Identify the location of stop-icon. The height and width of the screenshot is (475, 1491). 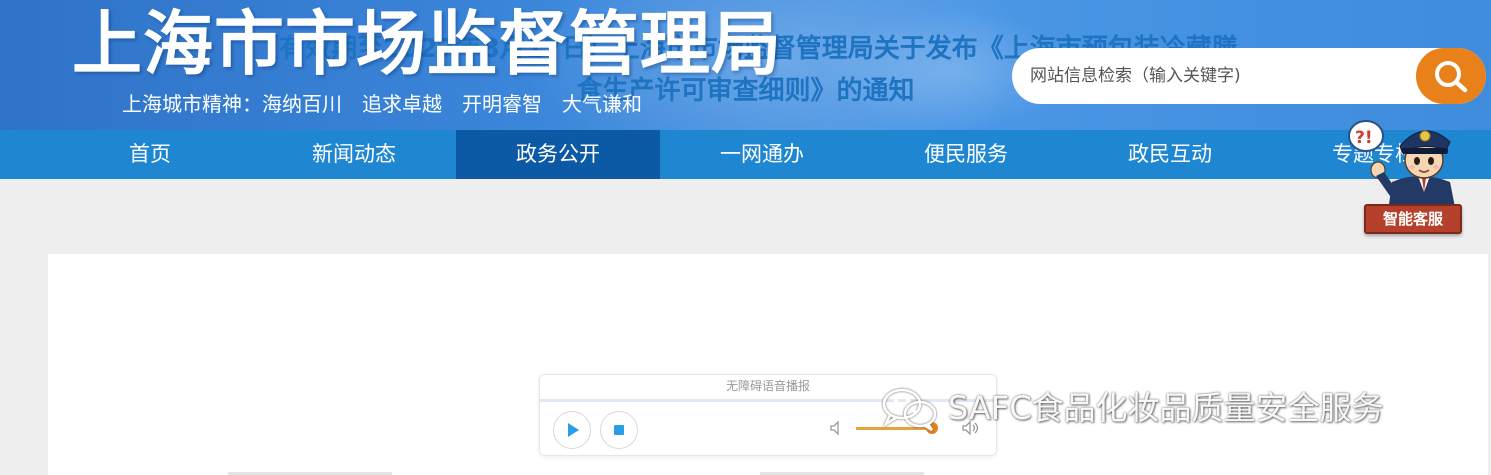
(619, 430).